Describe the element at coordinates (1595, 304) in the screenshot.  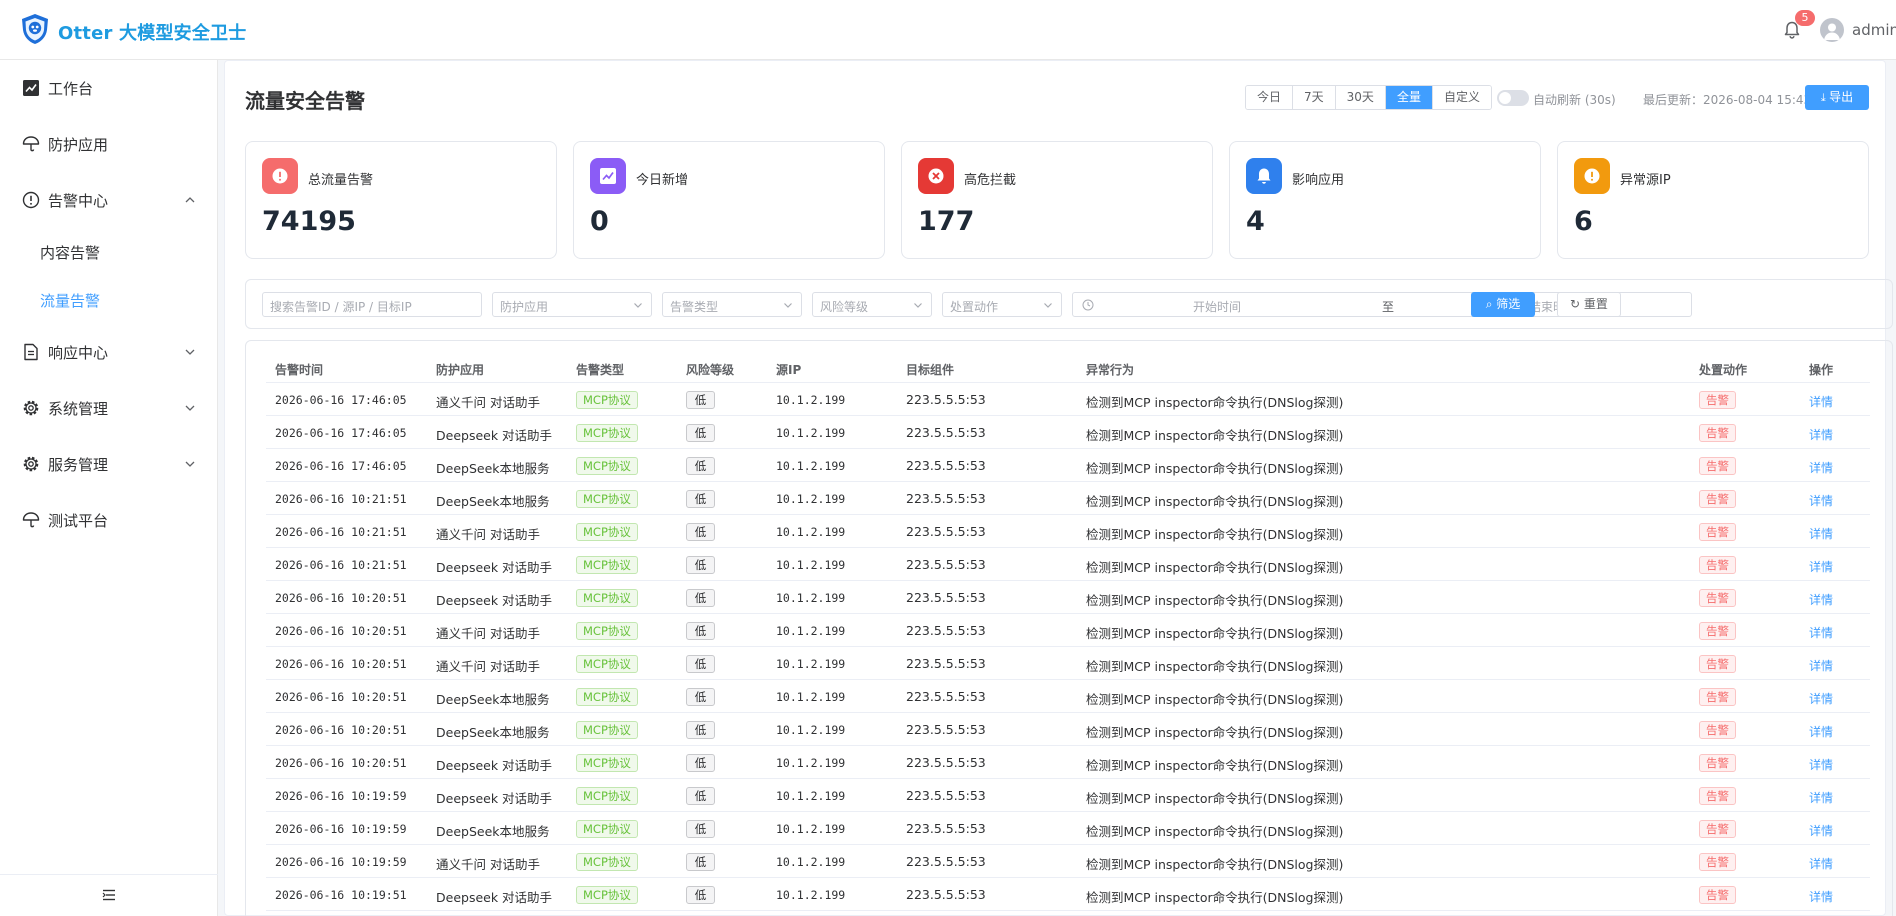
I see `reset-label: 重置` at that location.